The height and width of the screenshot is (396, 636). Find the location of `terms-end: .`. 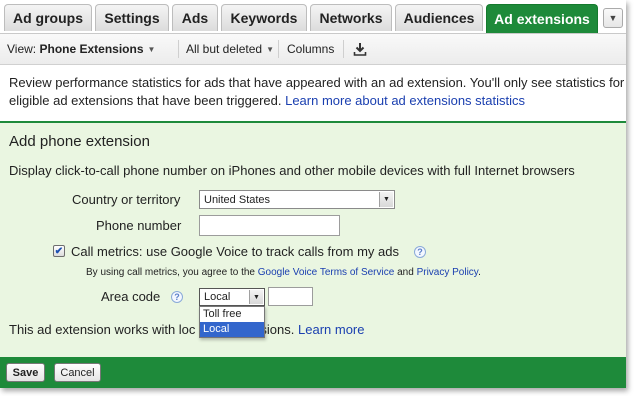

terms-end: . is located at coordinates (479, 272).